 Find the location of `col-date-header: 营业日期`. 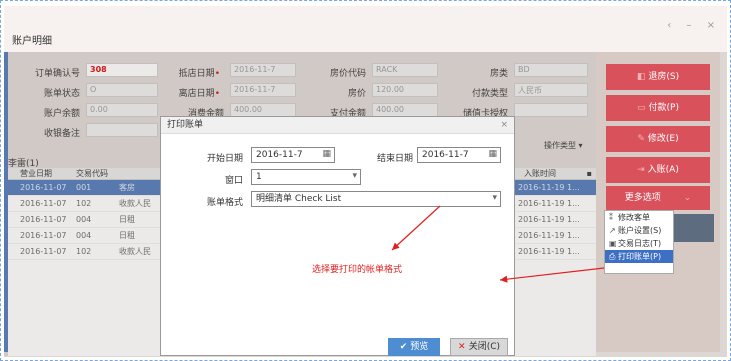

col-date-header: 营业日期 is located at coordinates (39, 173).